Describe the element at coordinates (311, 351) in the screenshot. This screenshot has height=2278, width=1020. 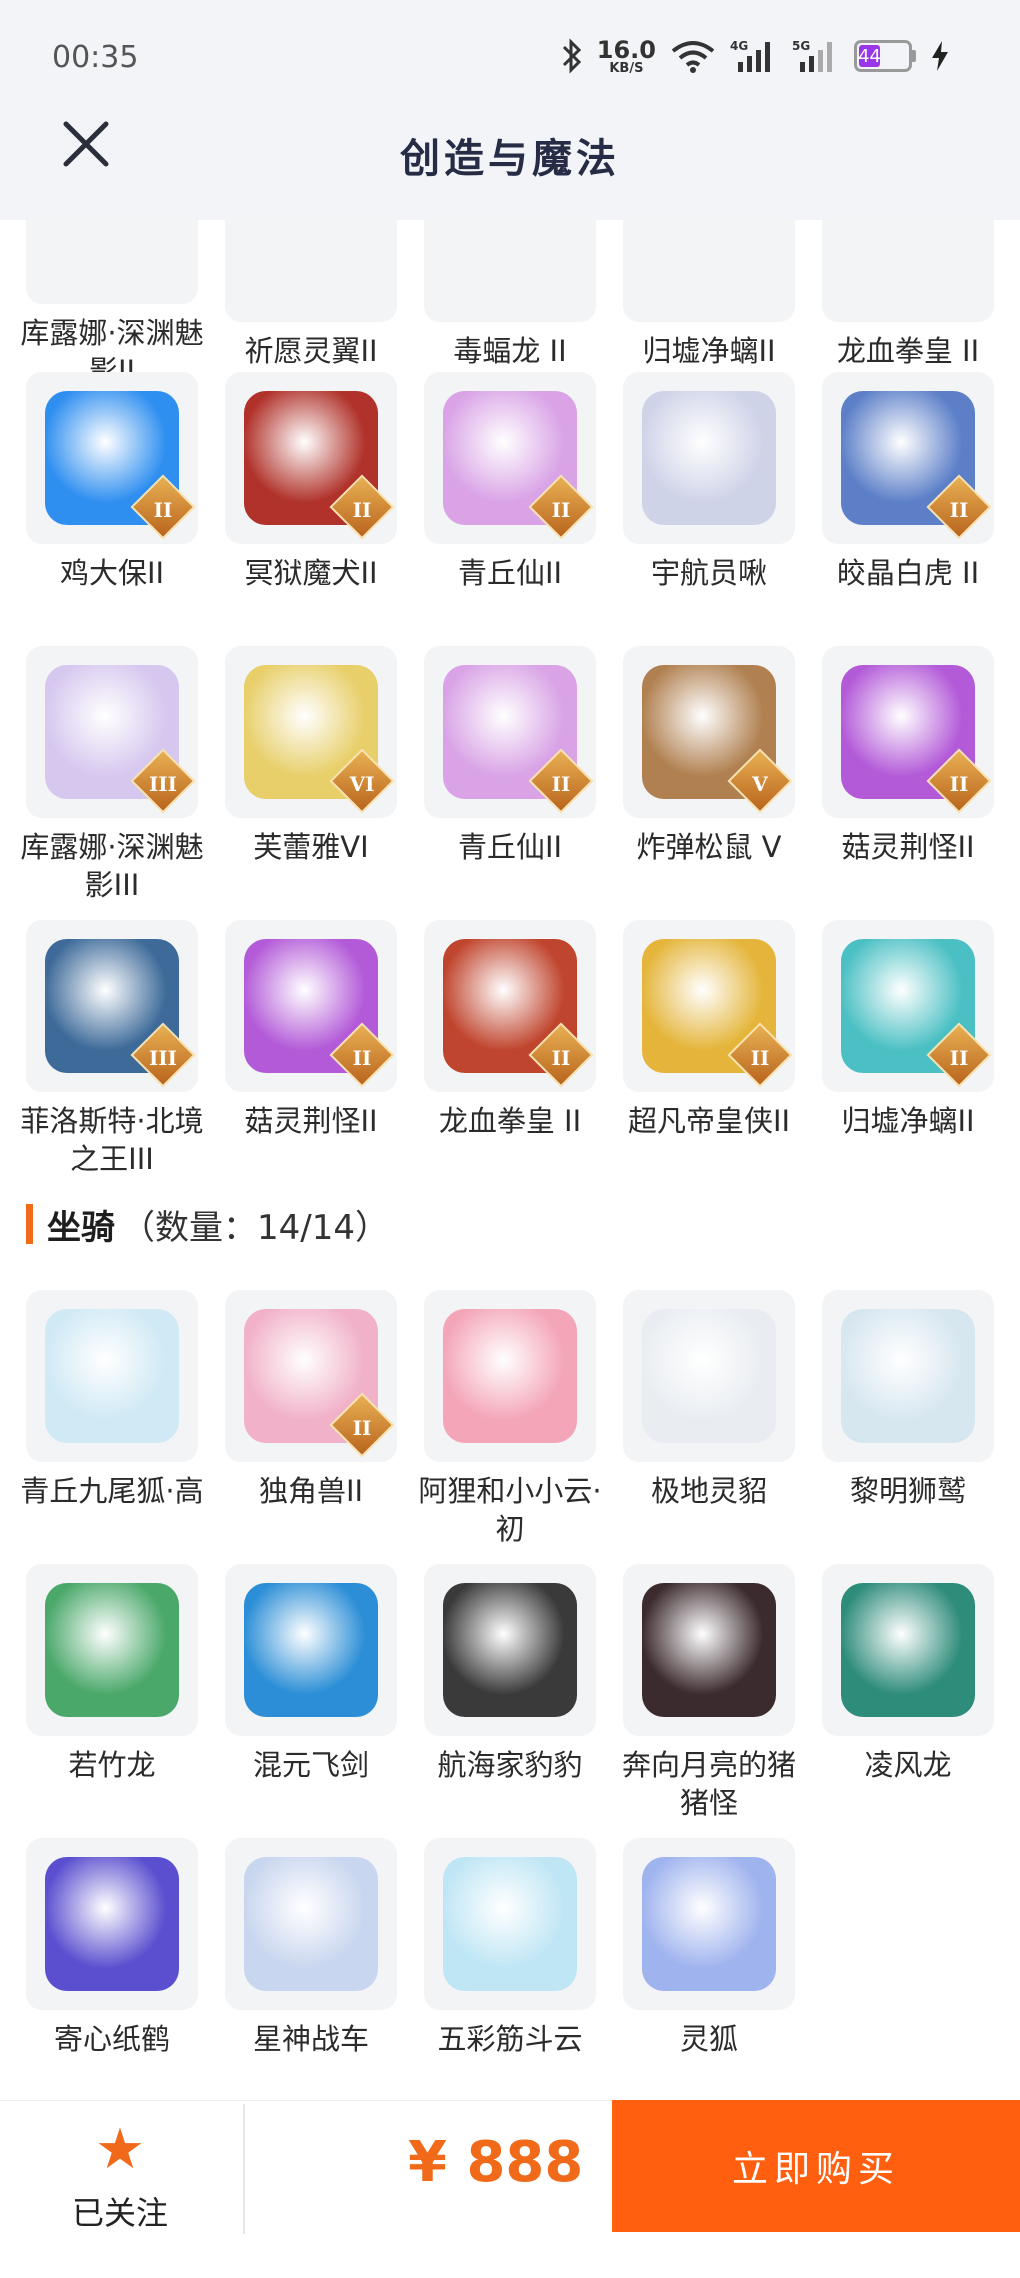
I see `pet-name: 祈愿灵翼II` at that location.